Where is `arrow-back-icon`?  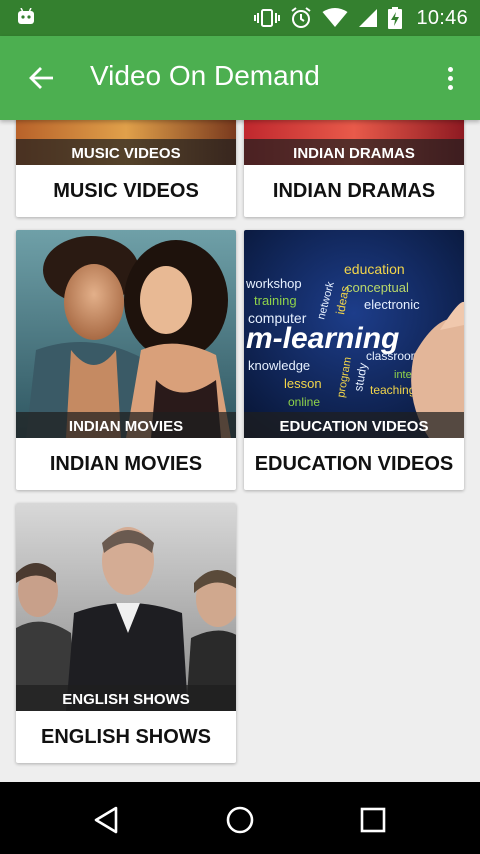
arrow-back-icon is located at coordinates (41, 78).